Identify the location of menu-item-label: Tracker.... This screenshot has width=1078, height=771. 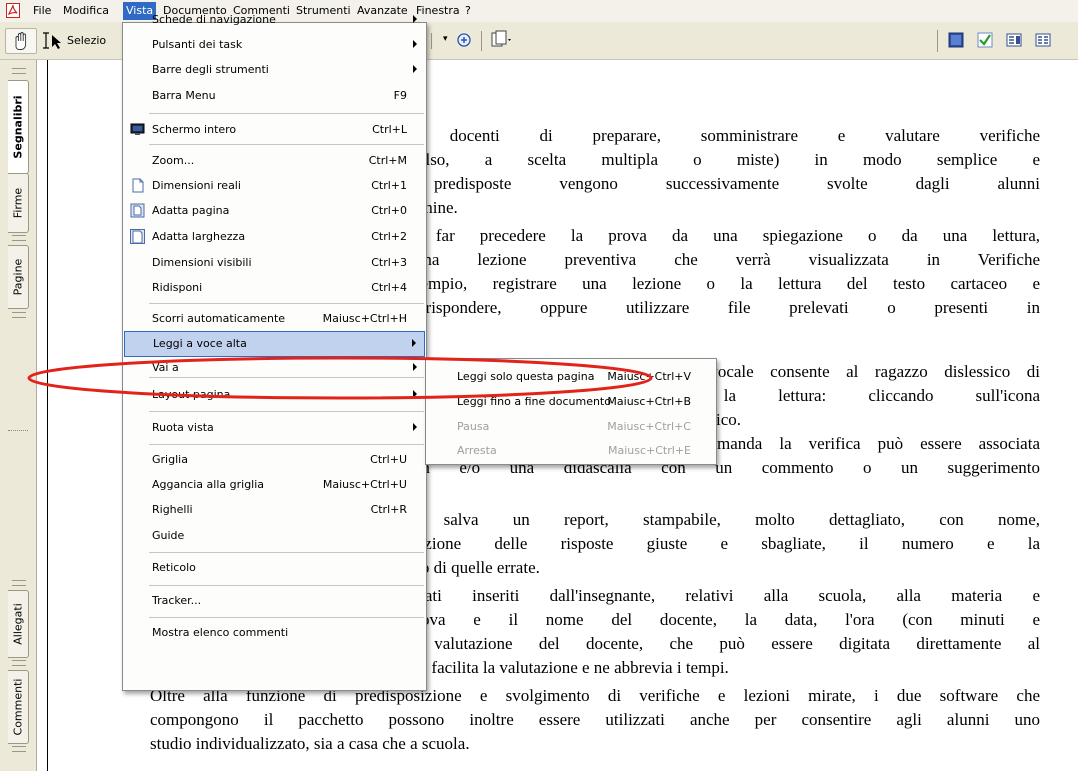
(177, 600).